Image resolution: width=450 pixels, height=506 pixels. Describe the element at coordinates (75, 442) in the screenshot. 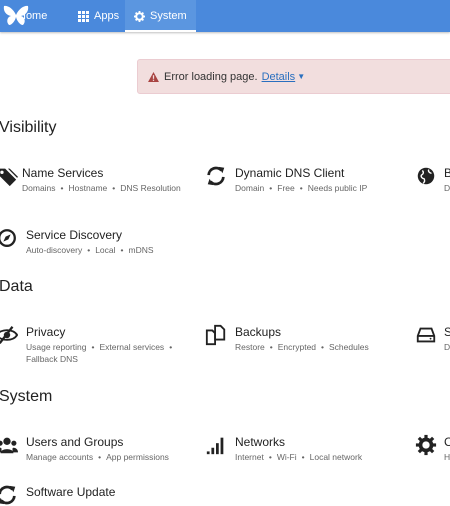

I see `tile-name: Users and Groups` at that location.